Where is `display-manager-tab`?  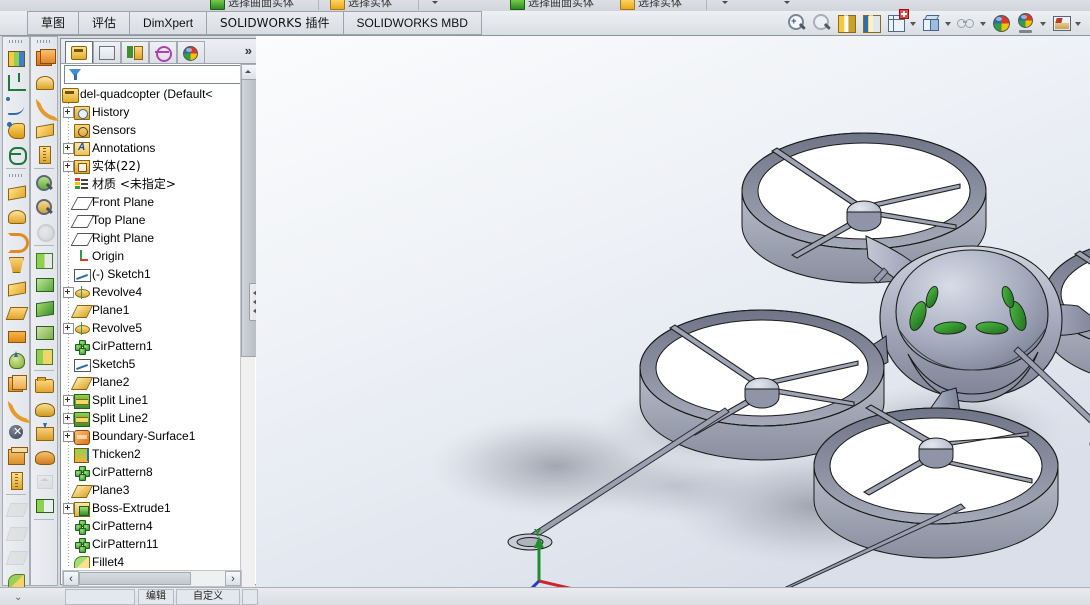 display-manager-tab is located at coordinates (191, 52).